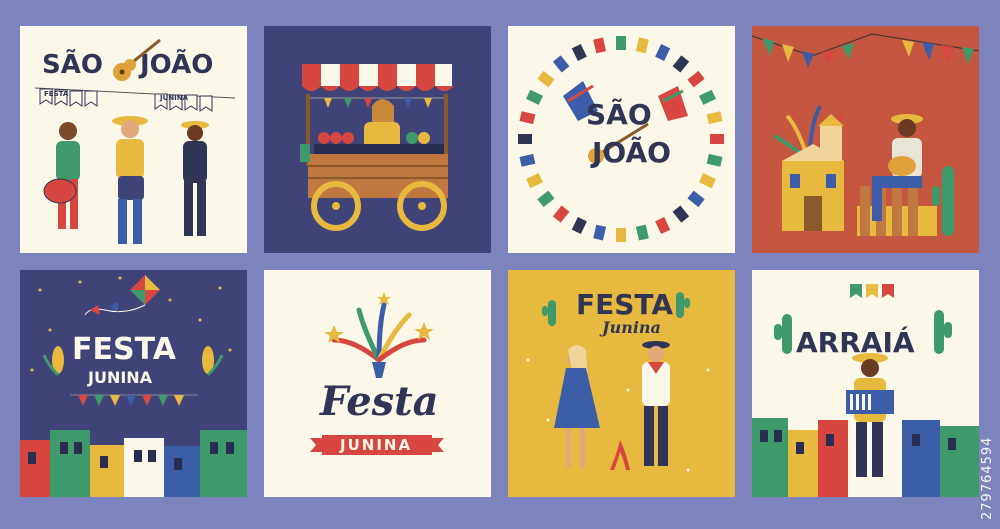 The height and width of the screenshot is (529, 1000). Describe the element at coordinates (135, 99) in the screenshot. I see `bunting-flags-icon` at that location.